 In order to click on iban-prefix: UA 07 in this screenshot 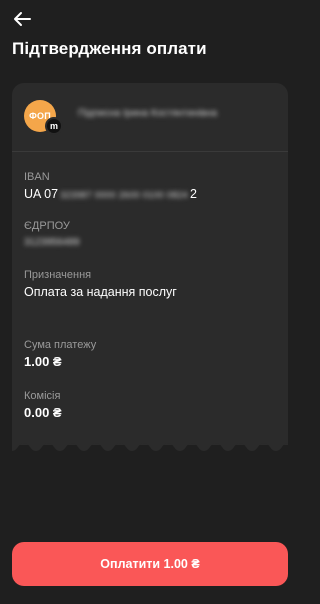, I will do `click(41, 194)`.